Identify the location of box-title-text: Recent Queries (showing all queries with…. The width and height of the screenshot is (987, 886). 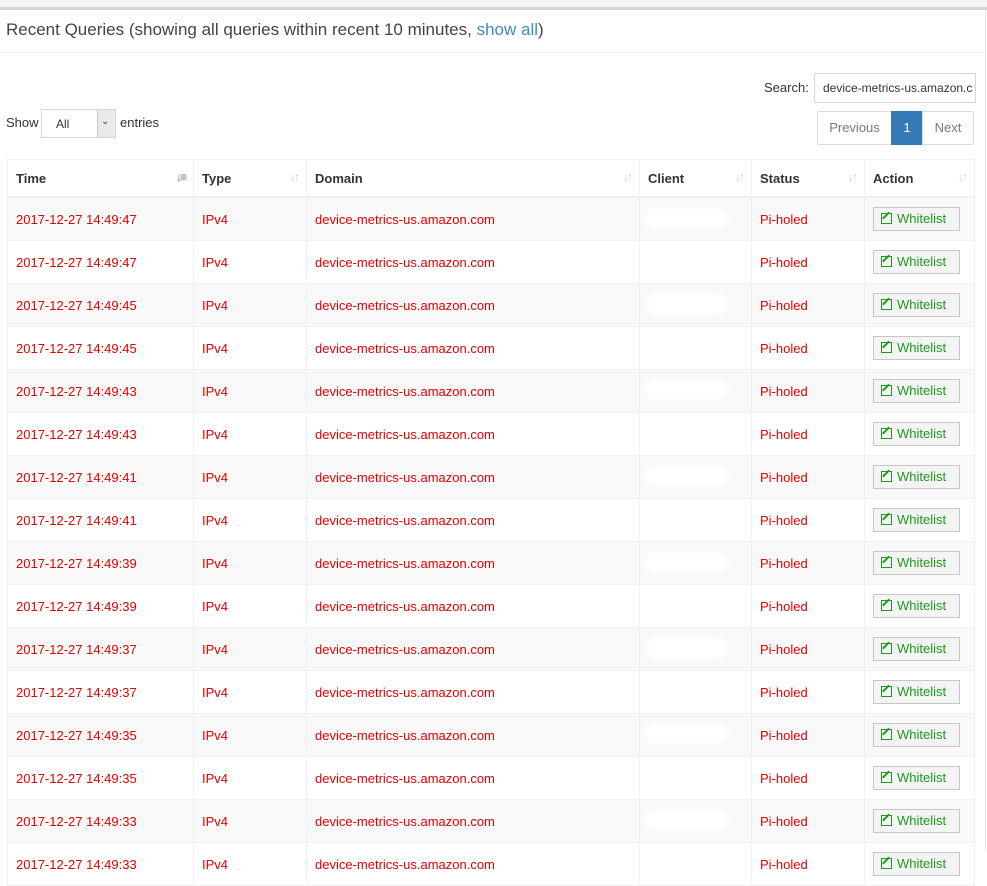
(241, 29).